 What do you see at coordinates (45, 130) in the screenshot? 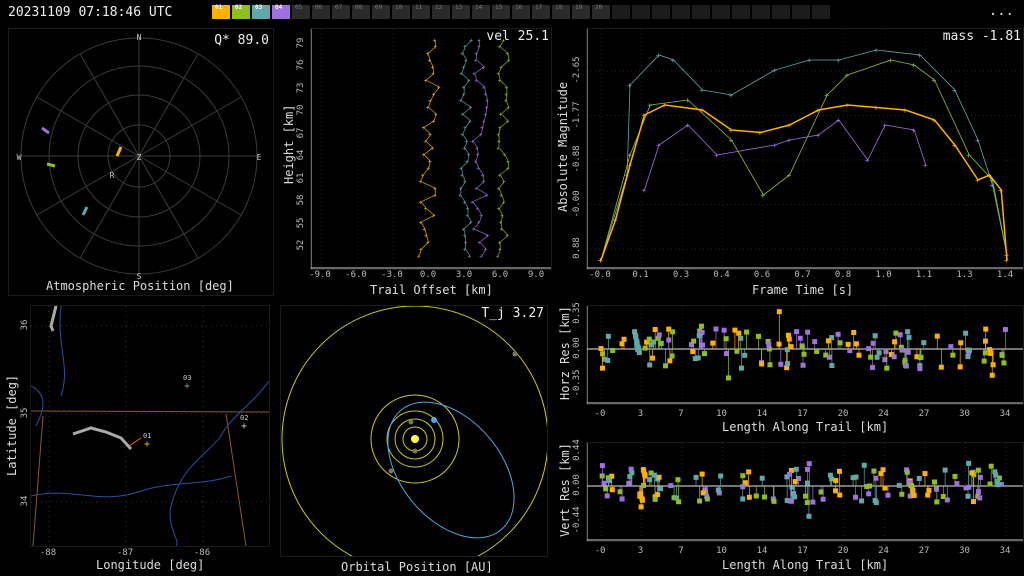
I see `station-04-track` at bounding box center [45, 130].